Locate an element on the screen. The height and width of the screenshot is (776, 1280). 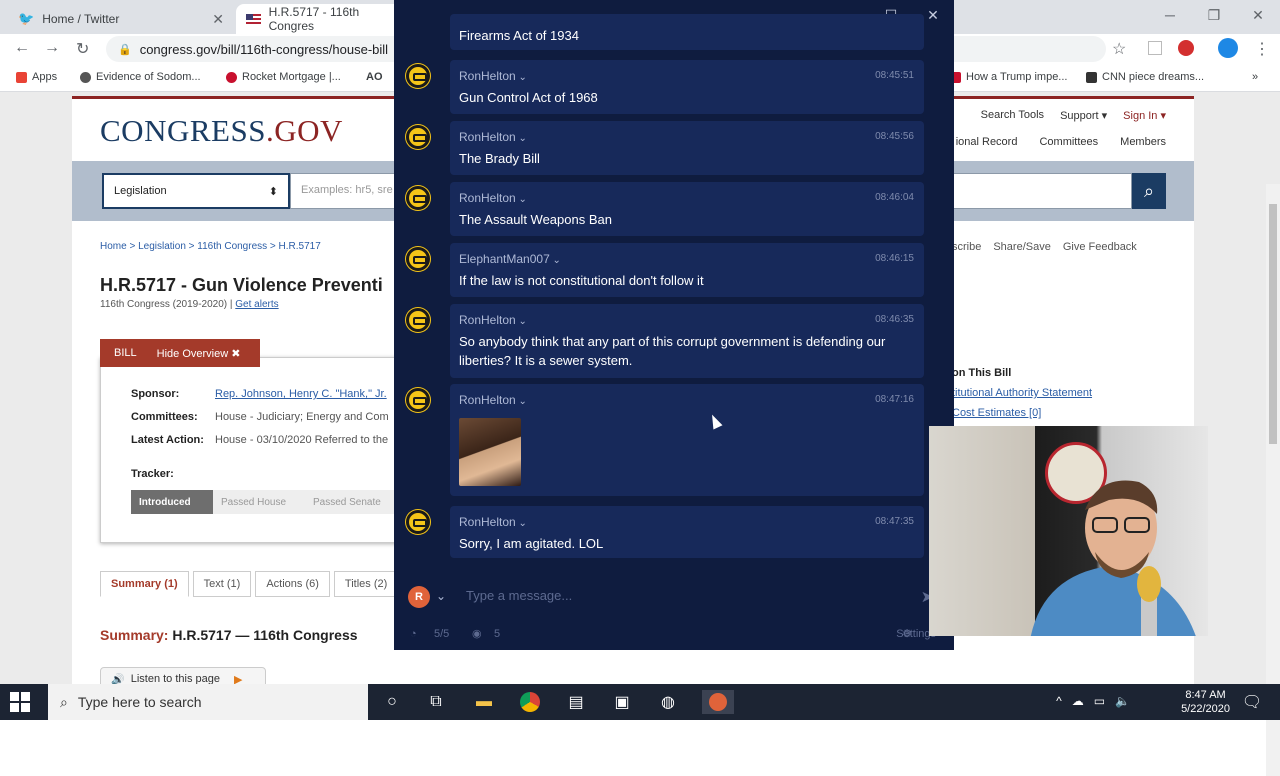
eye-icon: ◉ is located at coordinates (477, 634).